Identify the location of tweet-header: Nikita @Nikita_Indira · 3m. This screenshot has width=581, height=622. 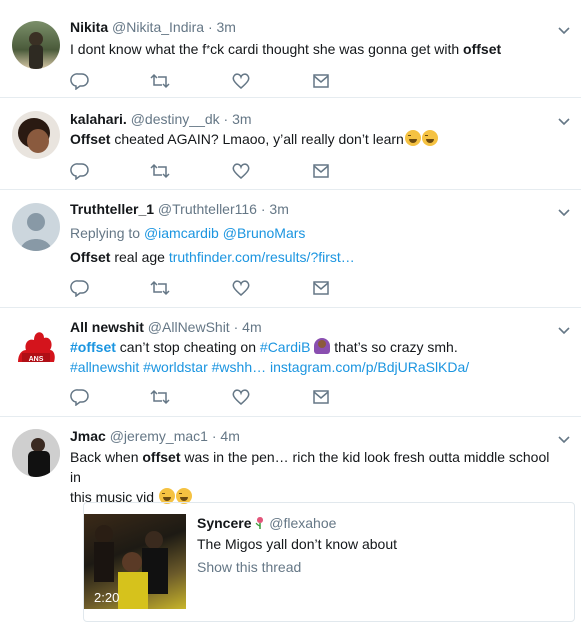
(153, 27).